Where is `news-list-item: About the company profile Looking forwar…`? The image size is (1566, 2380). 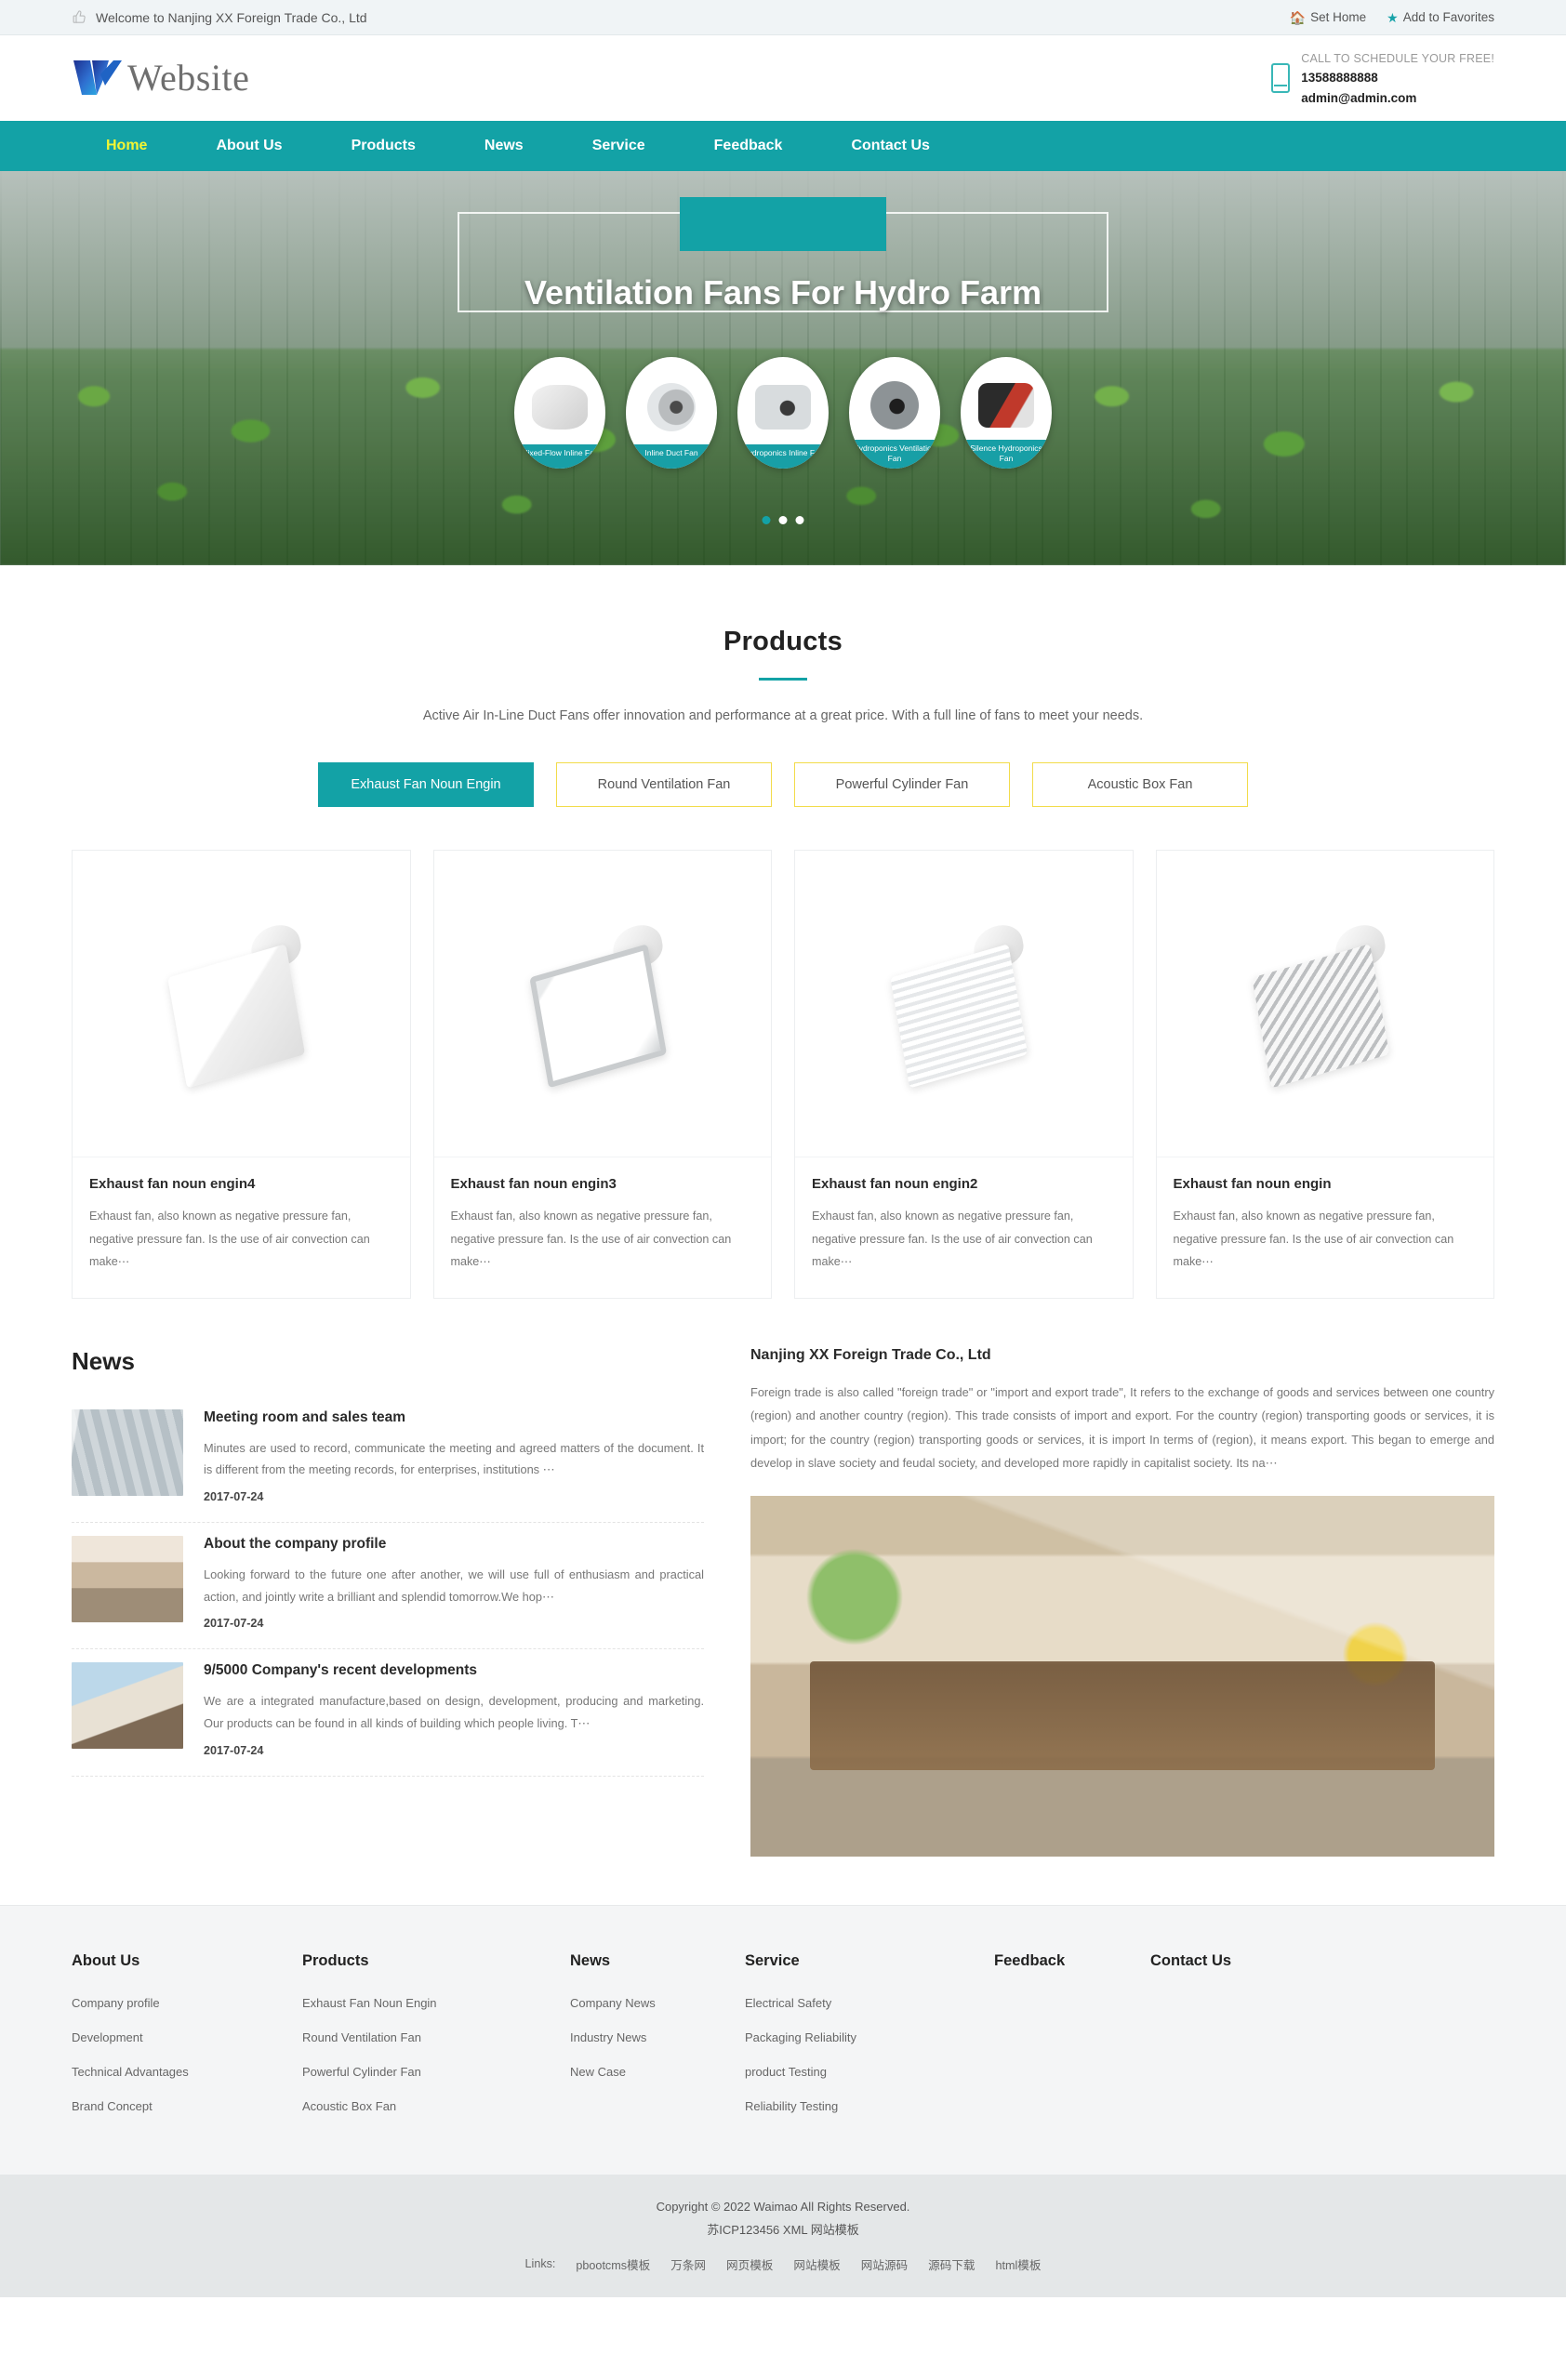 news-list-item: About the company profile Looking forwar… is located at coordinates (388, 1586).